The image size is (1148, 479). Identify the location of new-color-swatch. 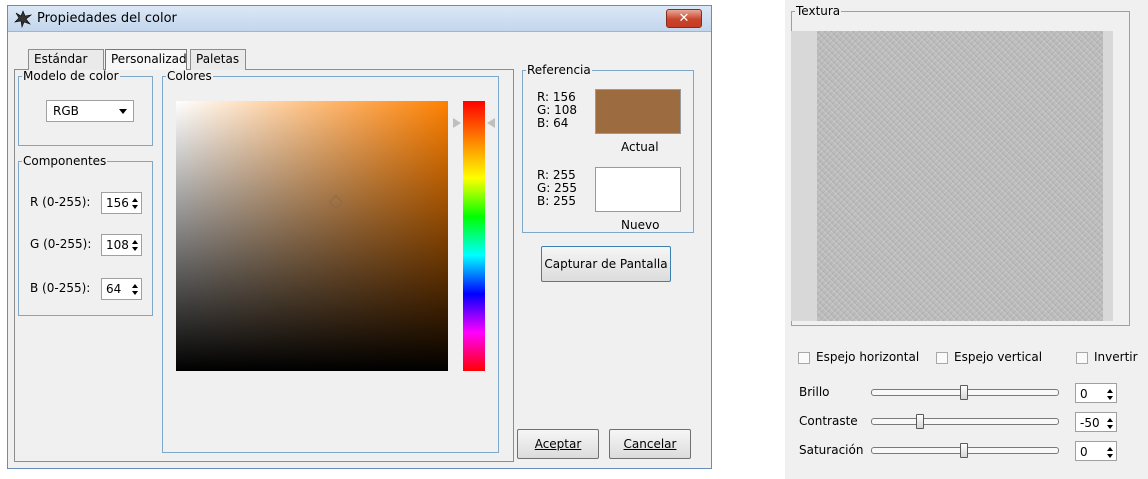
(638, 189).